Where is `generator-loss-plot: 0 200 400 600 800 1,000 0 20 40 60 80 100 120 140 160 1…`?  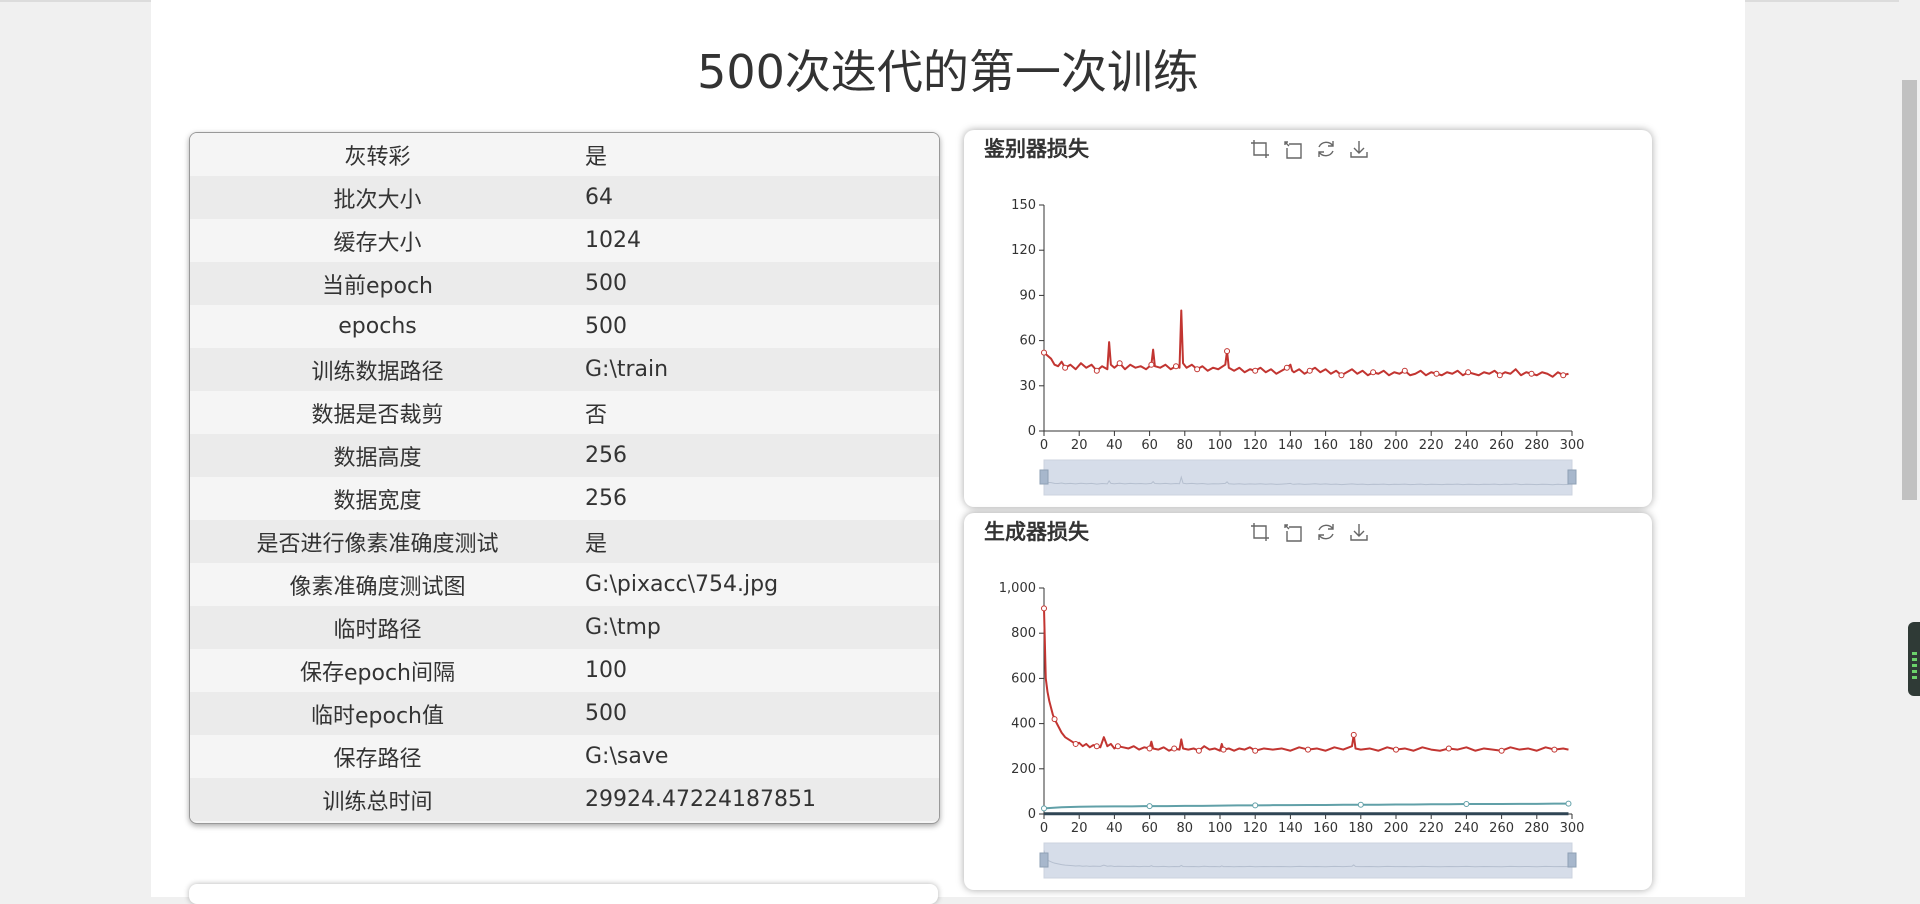
generator-loss-plot: 0 200 400 600 800 1,000 0 20 40 60 80 100 120 140 160 1… is located at coordinates (1292, 730).